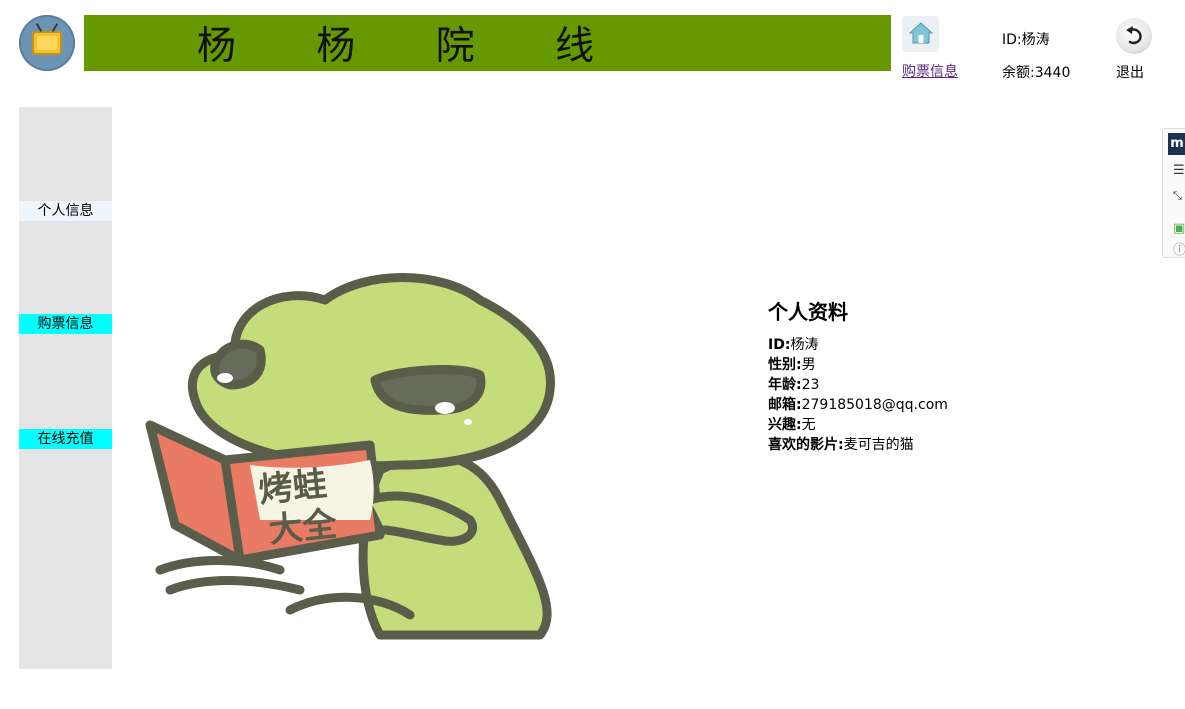 The width and height of the screenshot is (1185, 709). Describe the element at coordinates (794, 385) in the screenshot. I see `profile-row-age: 年龄:23` at that location.